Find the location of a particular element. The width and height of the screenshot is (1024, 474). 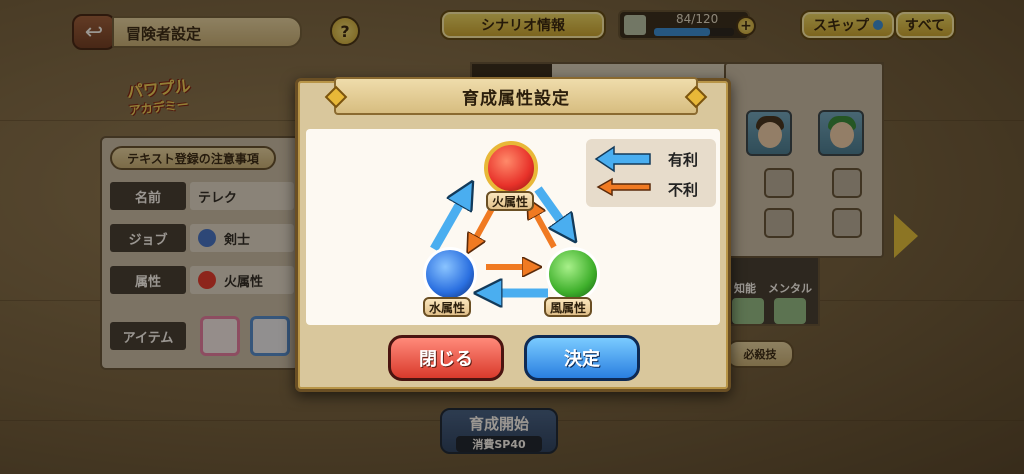

fire-icon is located at coordinates (511, 168).